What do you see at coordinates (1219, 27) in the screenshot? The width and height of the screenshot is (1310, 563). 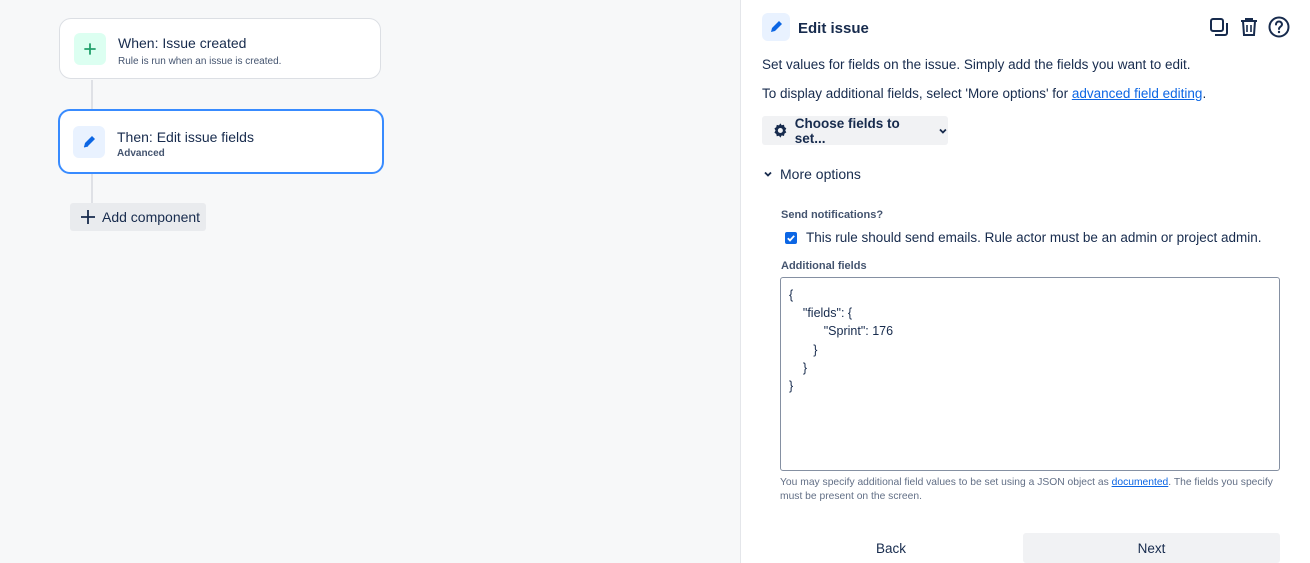 I see `copy-icon` at bounding box center [1219, 27].